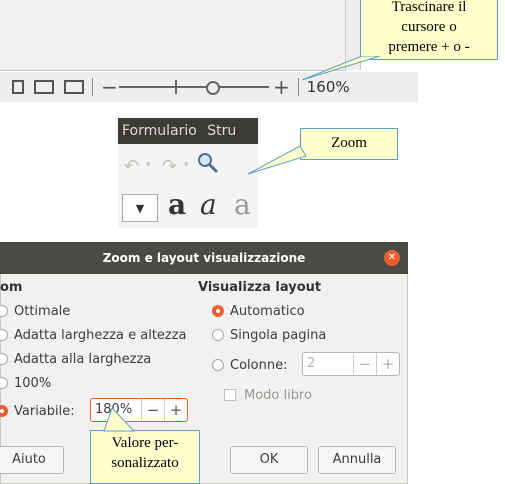 This screenshot has height=484, width=505. Describe the element at coordinates (145, 443) in the screenshot. I see `custom-callout-line: Valore per-` at that location.